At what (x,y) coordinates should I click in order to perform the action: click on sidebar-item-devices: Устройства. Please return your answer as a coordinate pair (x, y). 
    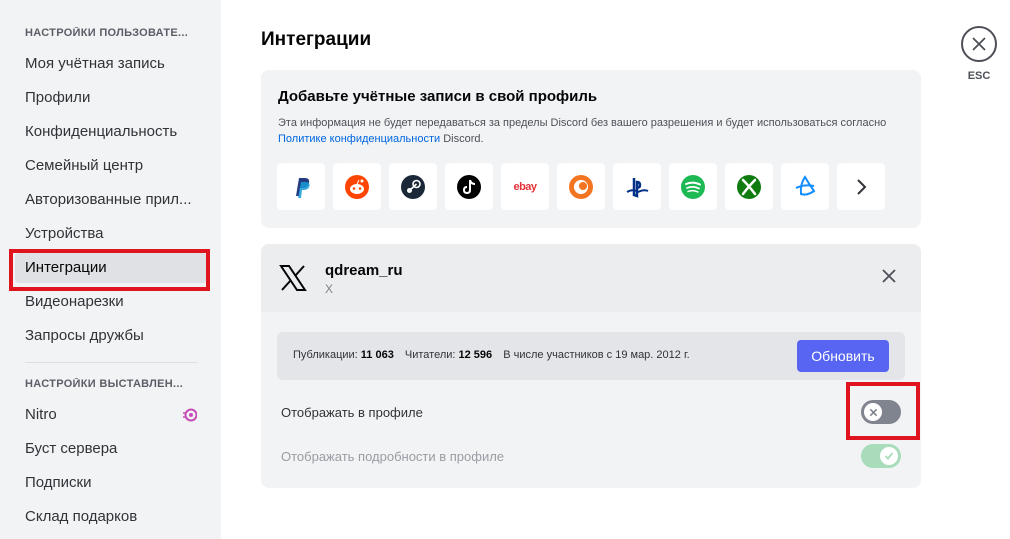
    Looking at the image, I should click on (111, 234).